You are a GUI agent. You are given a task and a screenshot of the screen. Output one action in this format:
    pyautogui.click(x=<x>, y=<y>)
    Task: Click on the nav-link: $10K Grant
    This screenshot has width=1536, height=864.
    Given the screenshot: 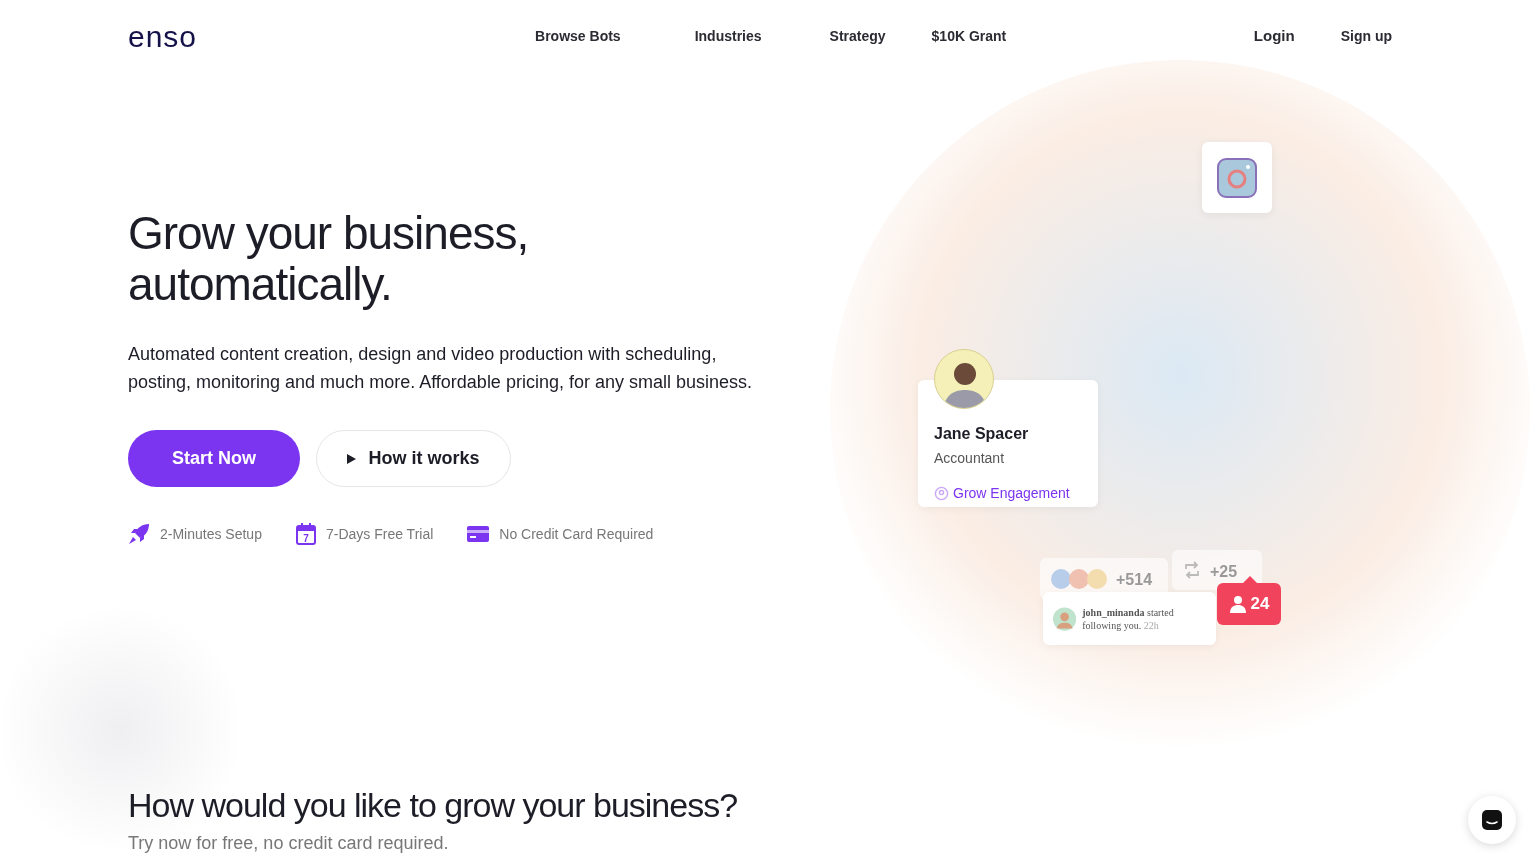 What is the action you would take?
    pyautogui.click(x=969, y=36)
    